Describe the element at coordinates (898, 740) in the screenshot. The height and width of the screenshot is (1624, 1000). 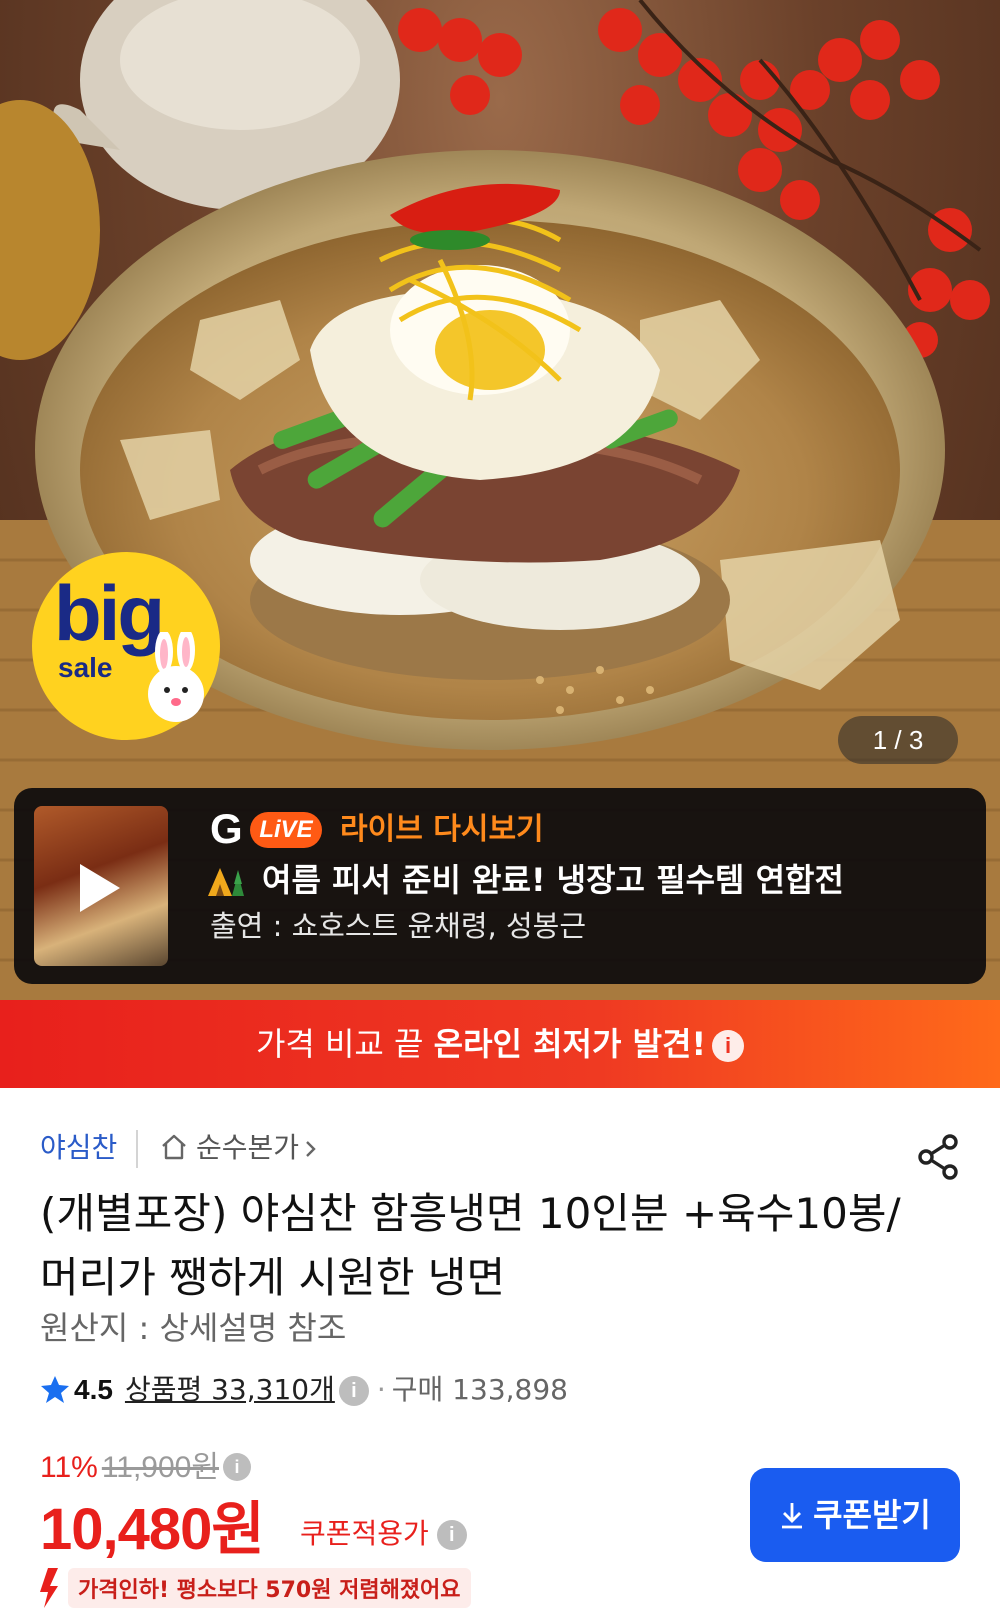
I see `image-counter: 1 / 3` at that location.